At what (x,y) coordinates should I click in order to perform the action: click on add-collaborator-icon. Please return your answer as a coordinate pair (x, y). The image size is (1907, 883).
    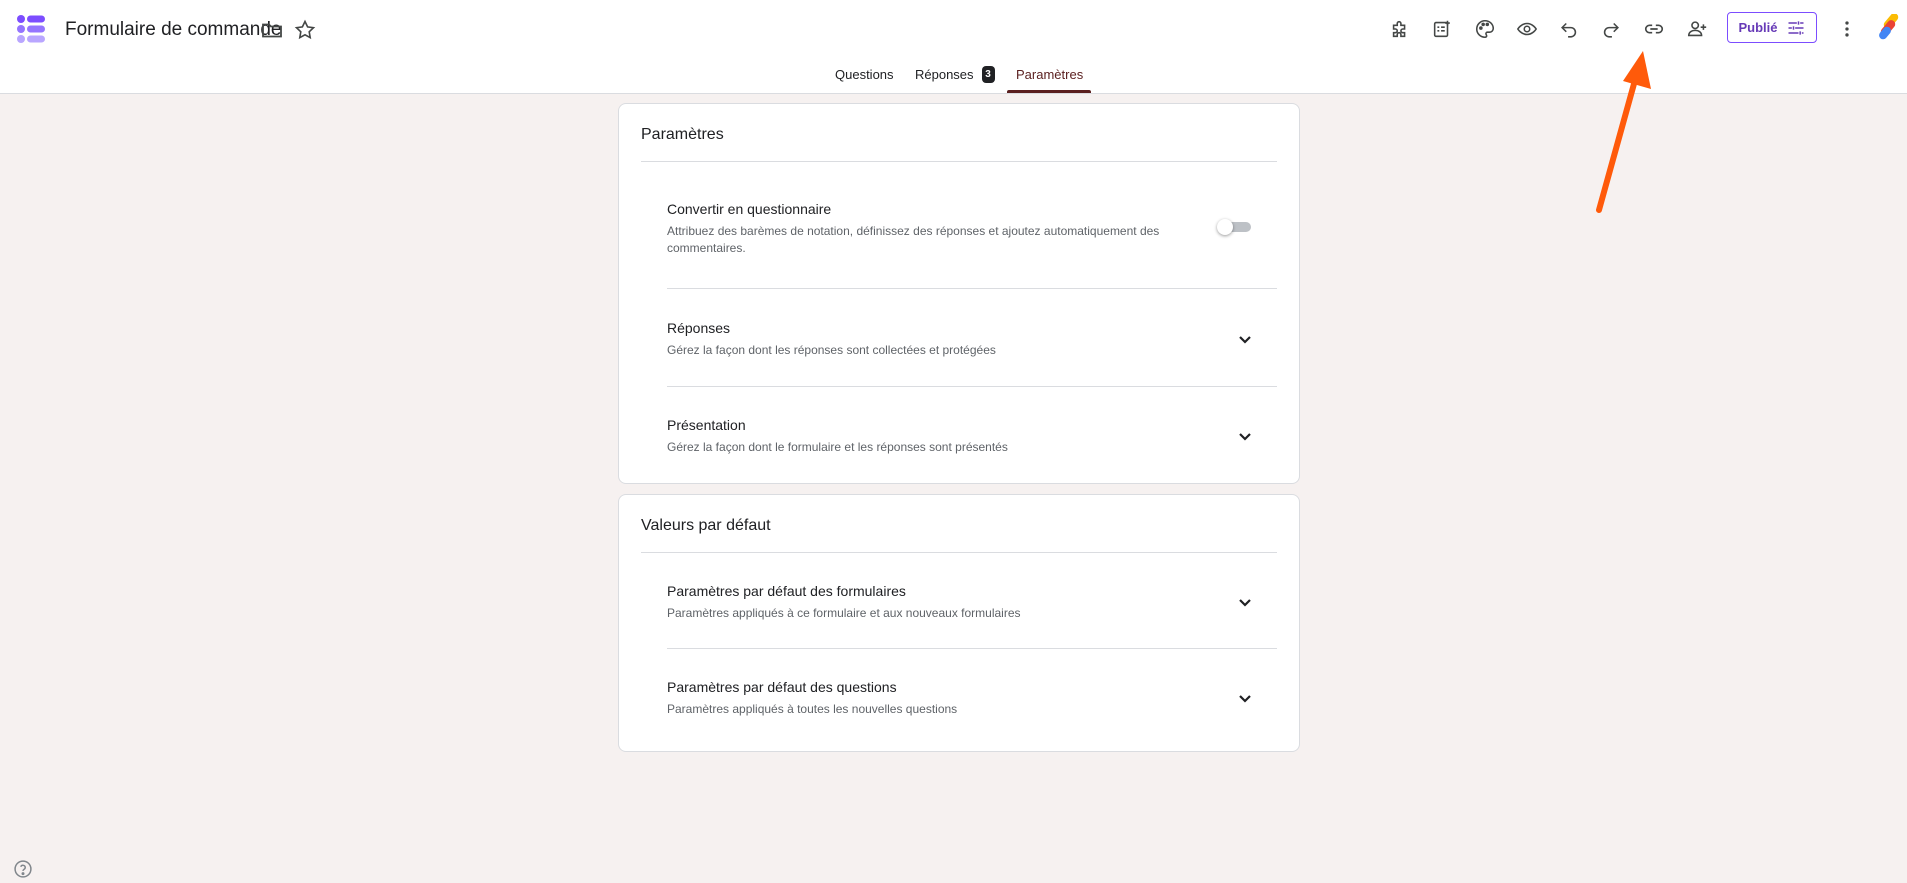
    Looking at the image, I should click on (1697, 29).